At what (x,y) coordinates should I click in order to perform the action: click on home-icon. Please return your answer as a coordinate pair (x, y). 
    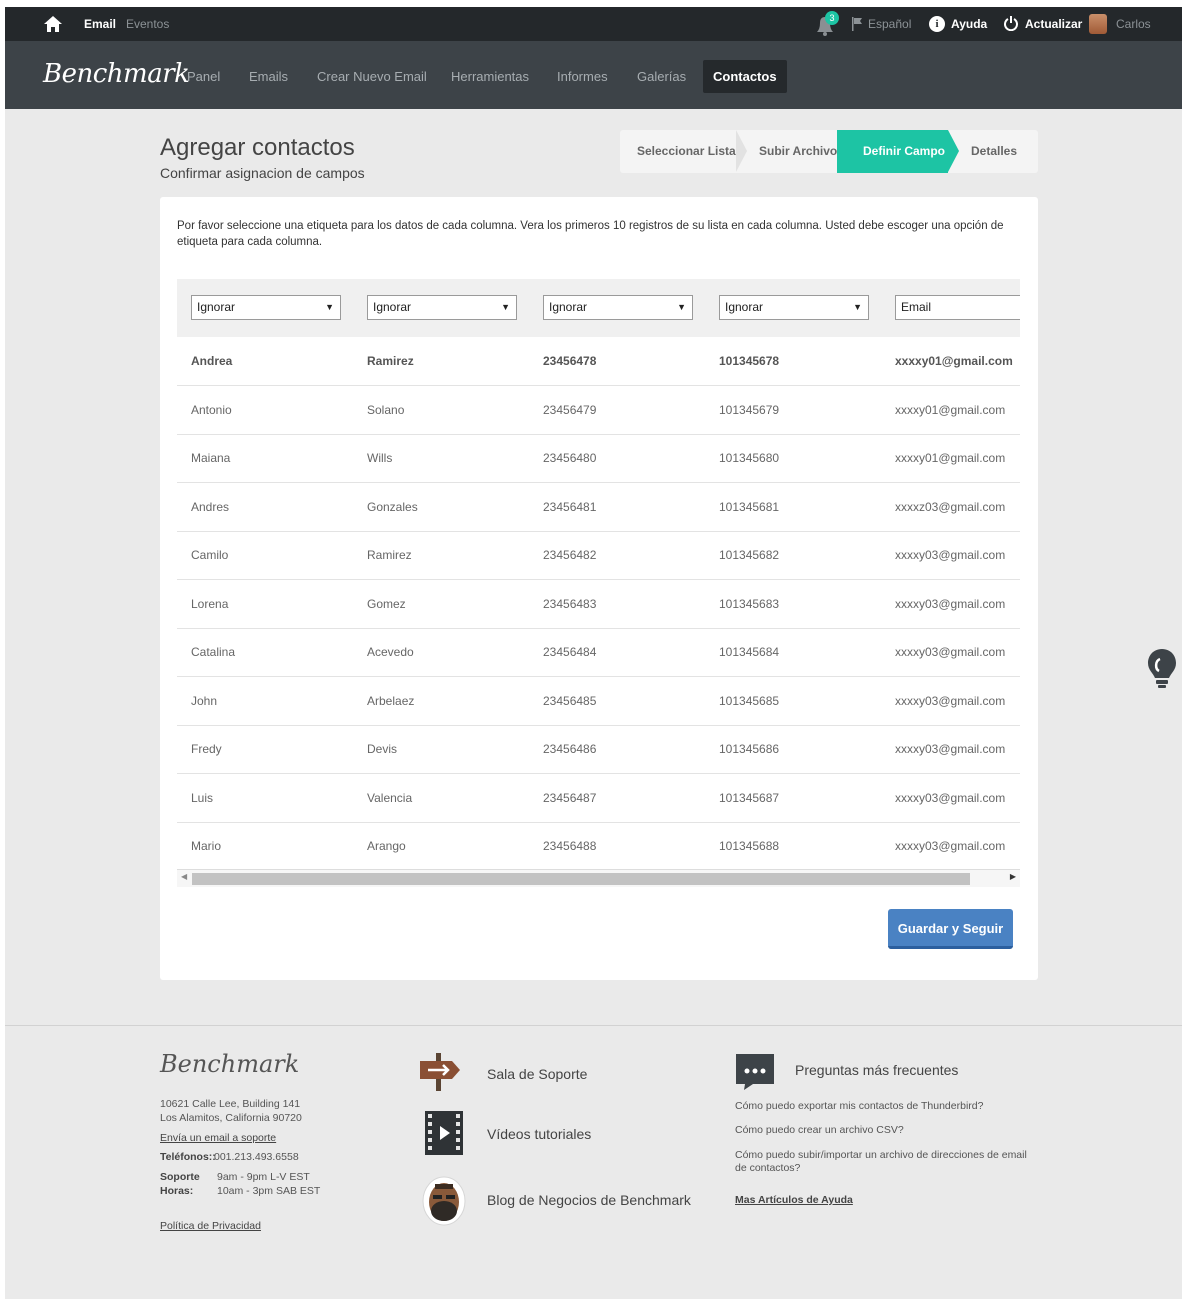
    Looking at the image, I should click on (53, 24).